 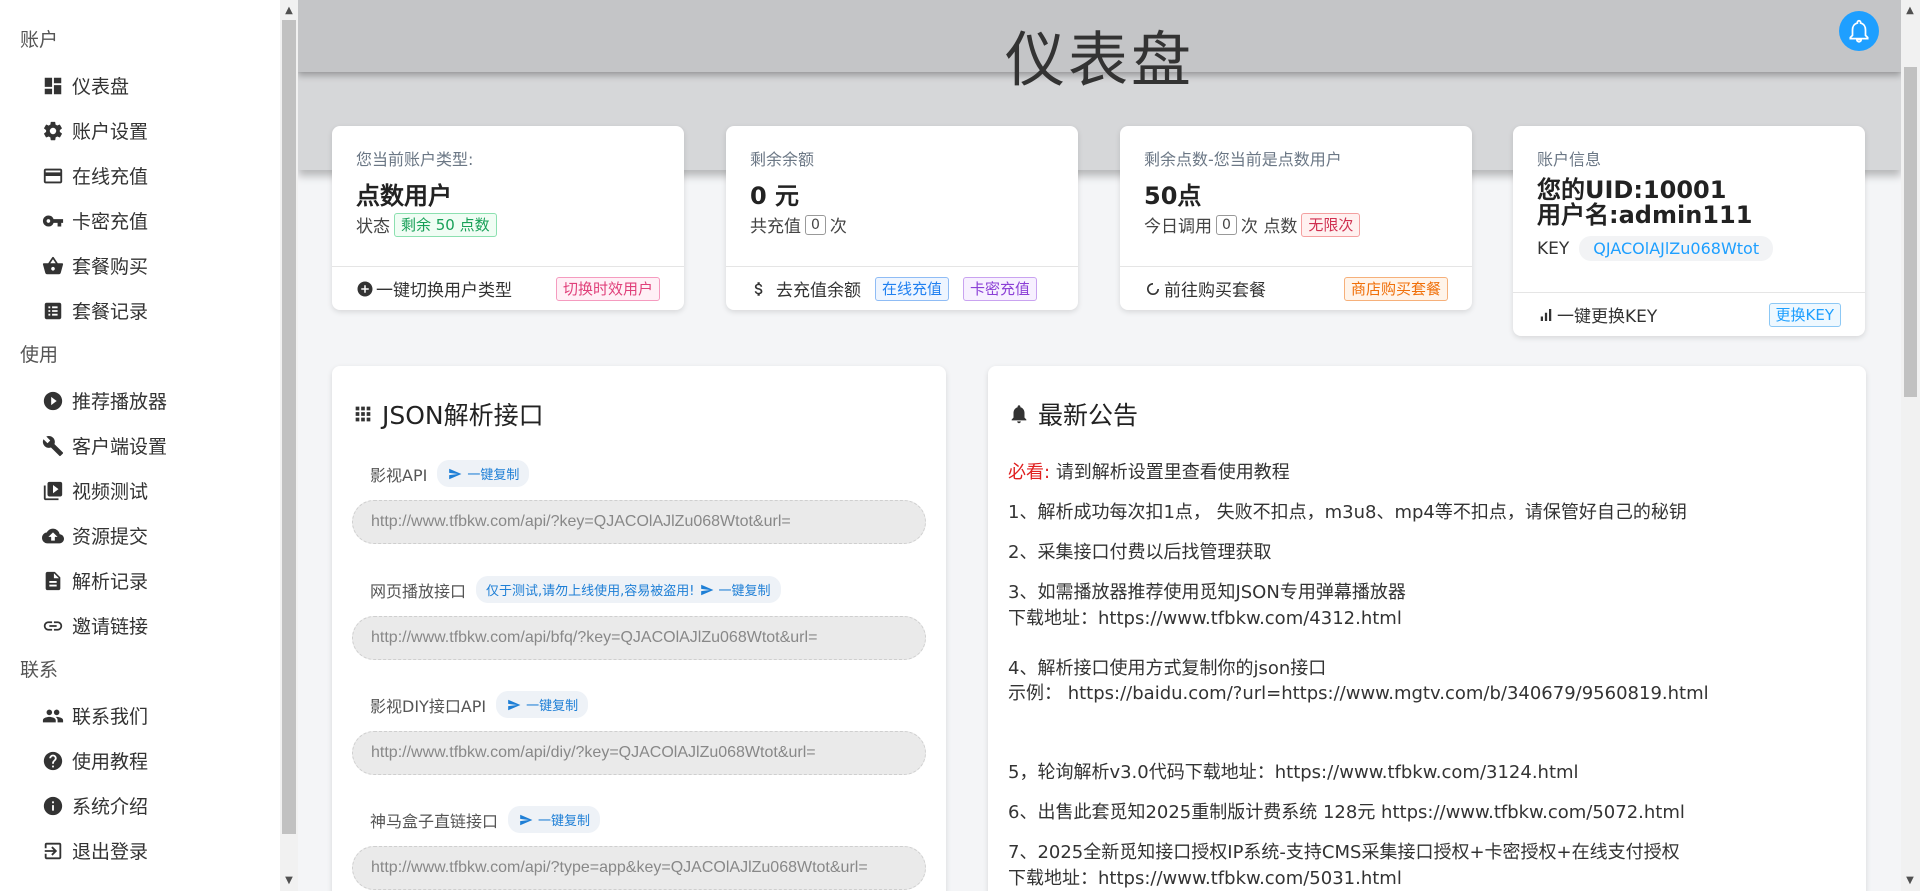 What do you see at coordinates (418, 591) in the screenshot?
I see `api-name: 网页播放接口` at bounding box center [418, 591].